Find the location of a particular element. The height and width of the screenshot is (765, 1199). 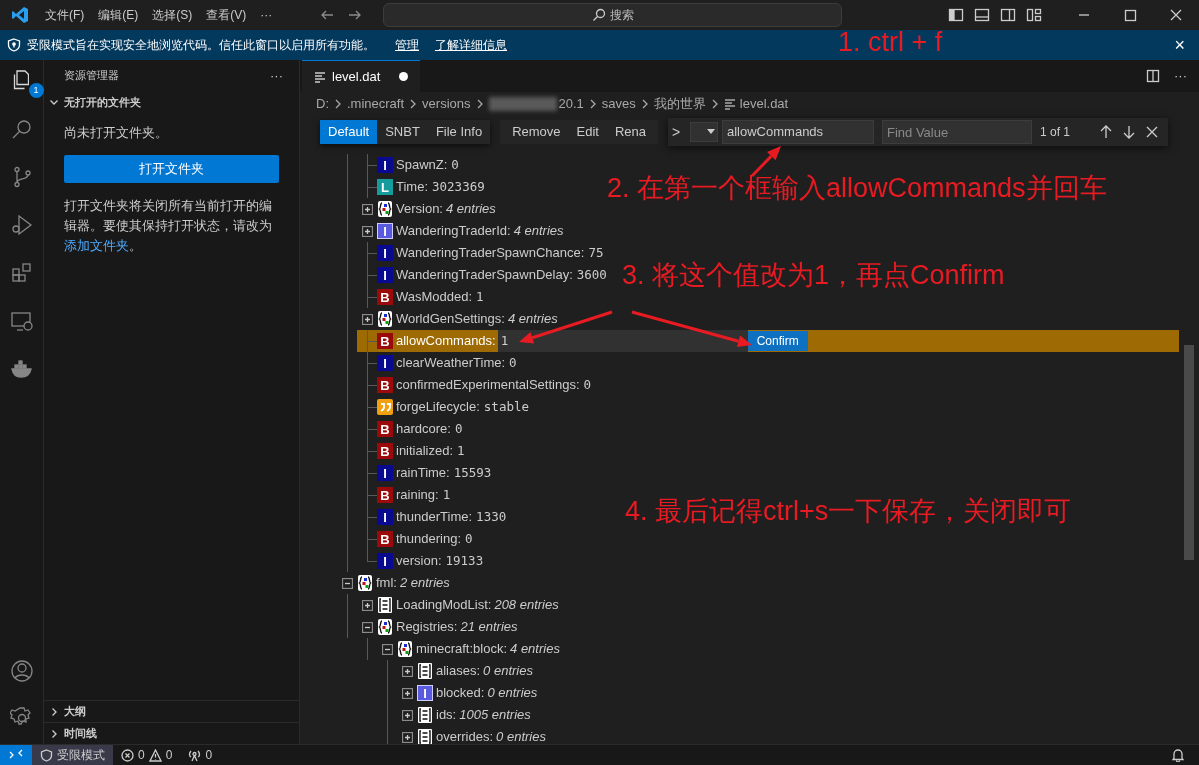

arrow-up-icon is located at coordinates (1106, 132).